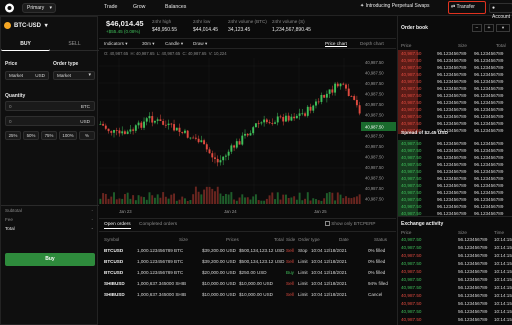 The height and width of the screenshot is (325, 512). Describe the element at coordinates (116, 44) in the screenshot. I see `indicators-button: Indicators ▾` at that location.